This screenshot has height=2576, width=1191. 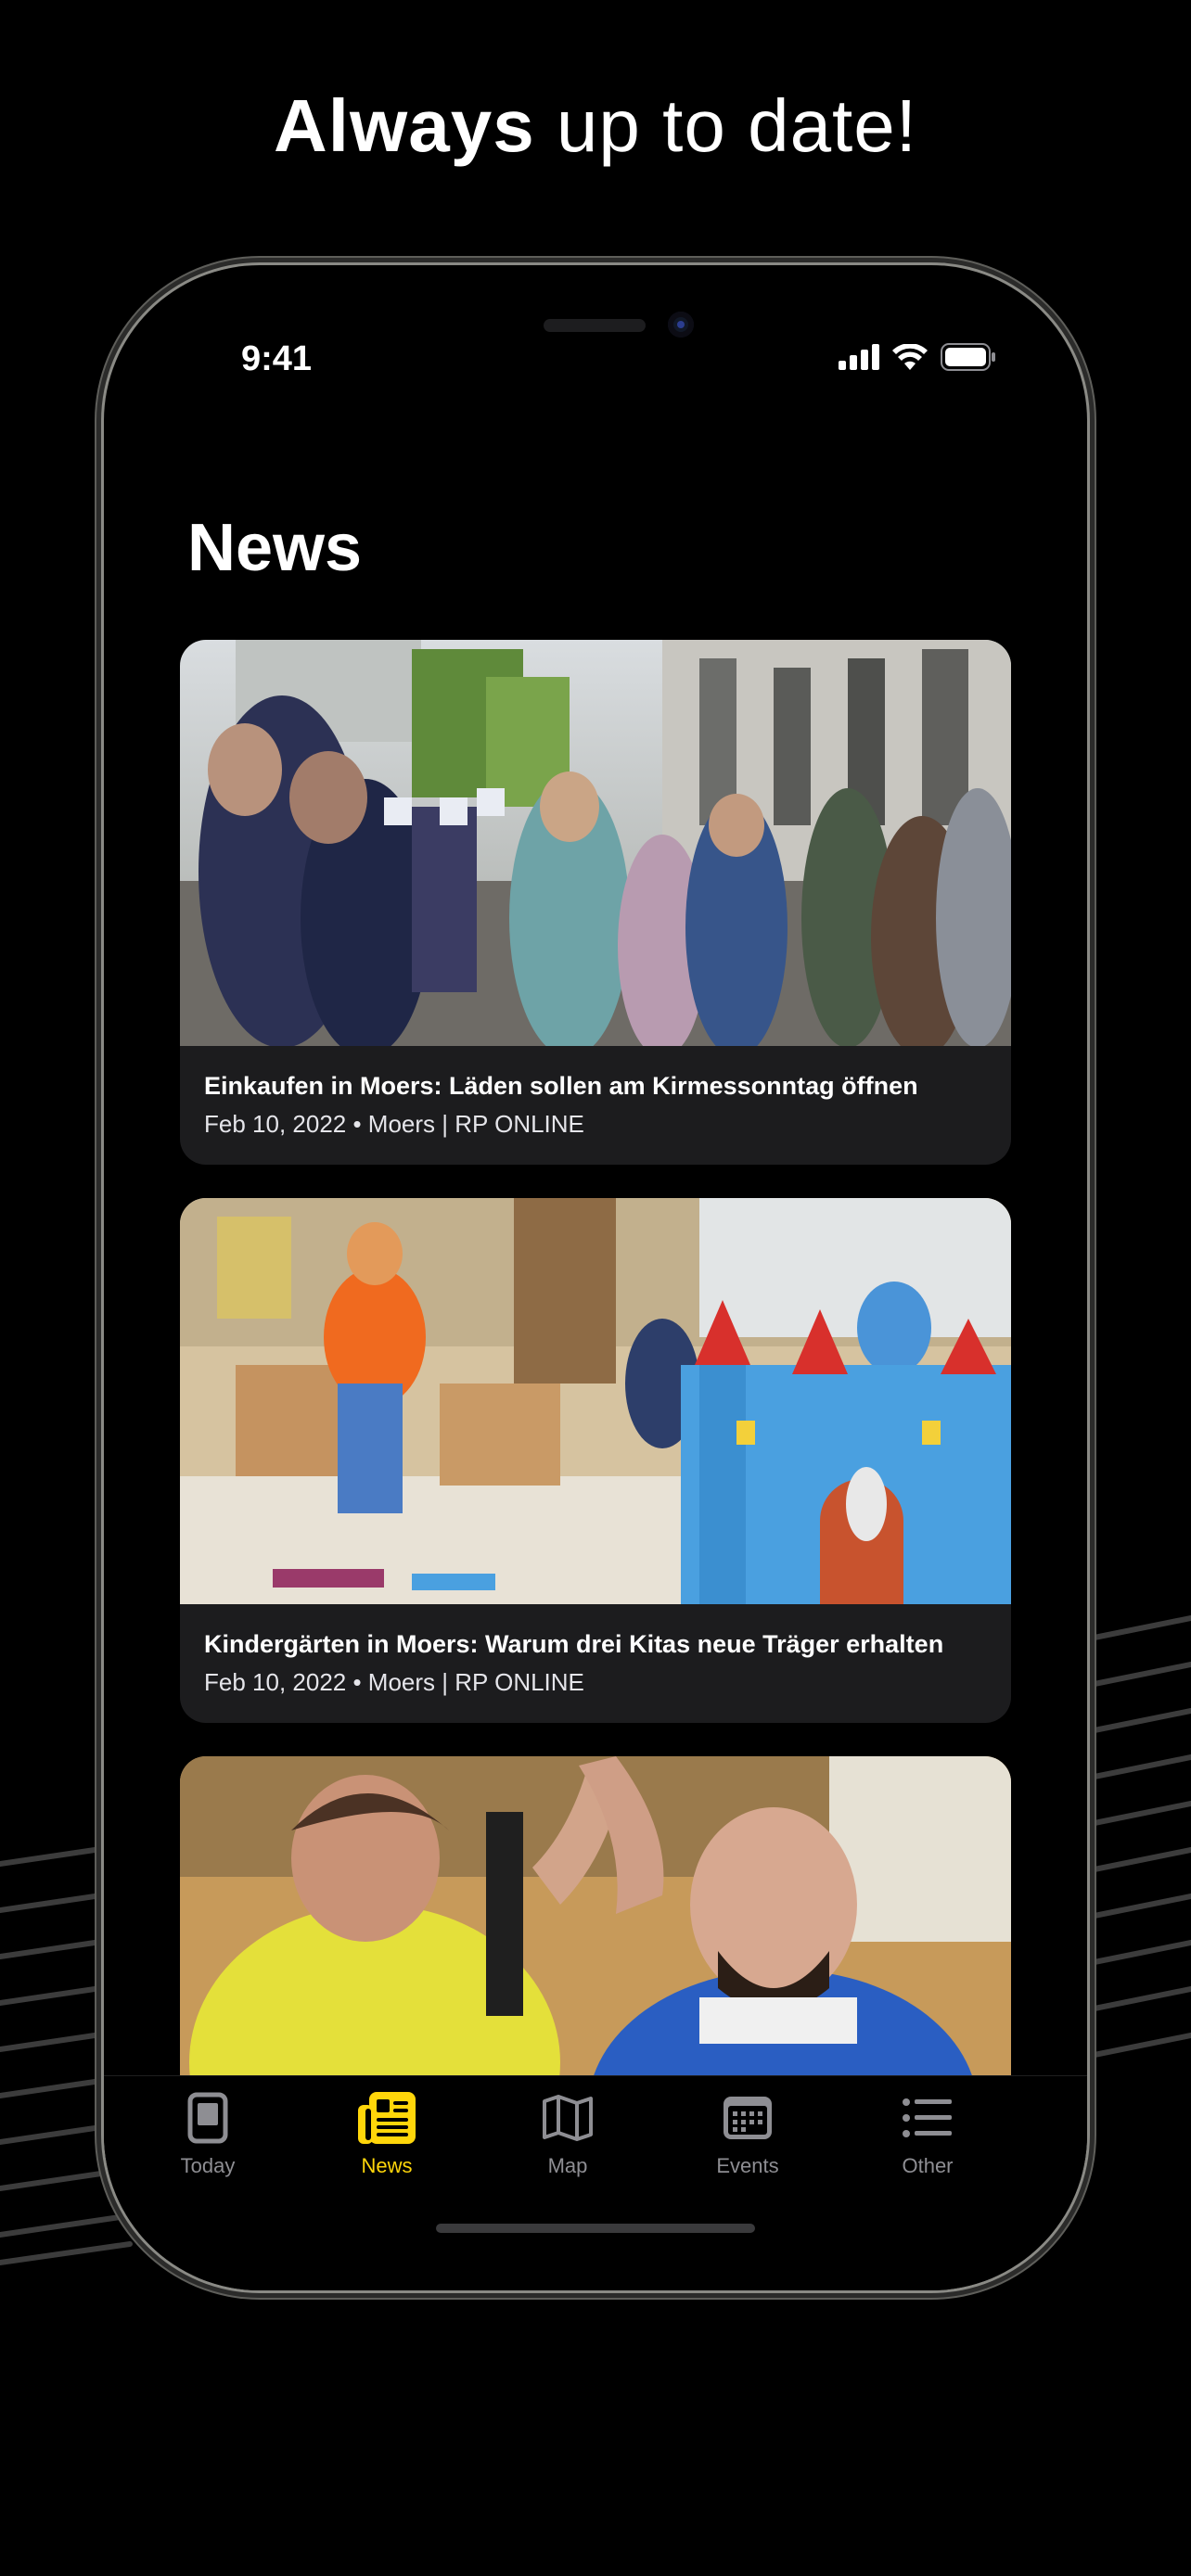 What do you see at coordinates (595, 843) in the screenshot?
I see `street-crowd-photo` at bounding box center [595, 843].